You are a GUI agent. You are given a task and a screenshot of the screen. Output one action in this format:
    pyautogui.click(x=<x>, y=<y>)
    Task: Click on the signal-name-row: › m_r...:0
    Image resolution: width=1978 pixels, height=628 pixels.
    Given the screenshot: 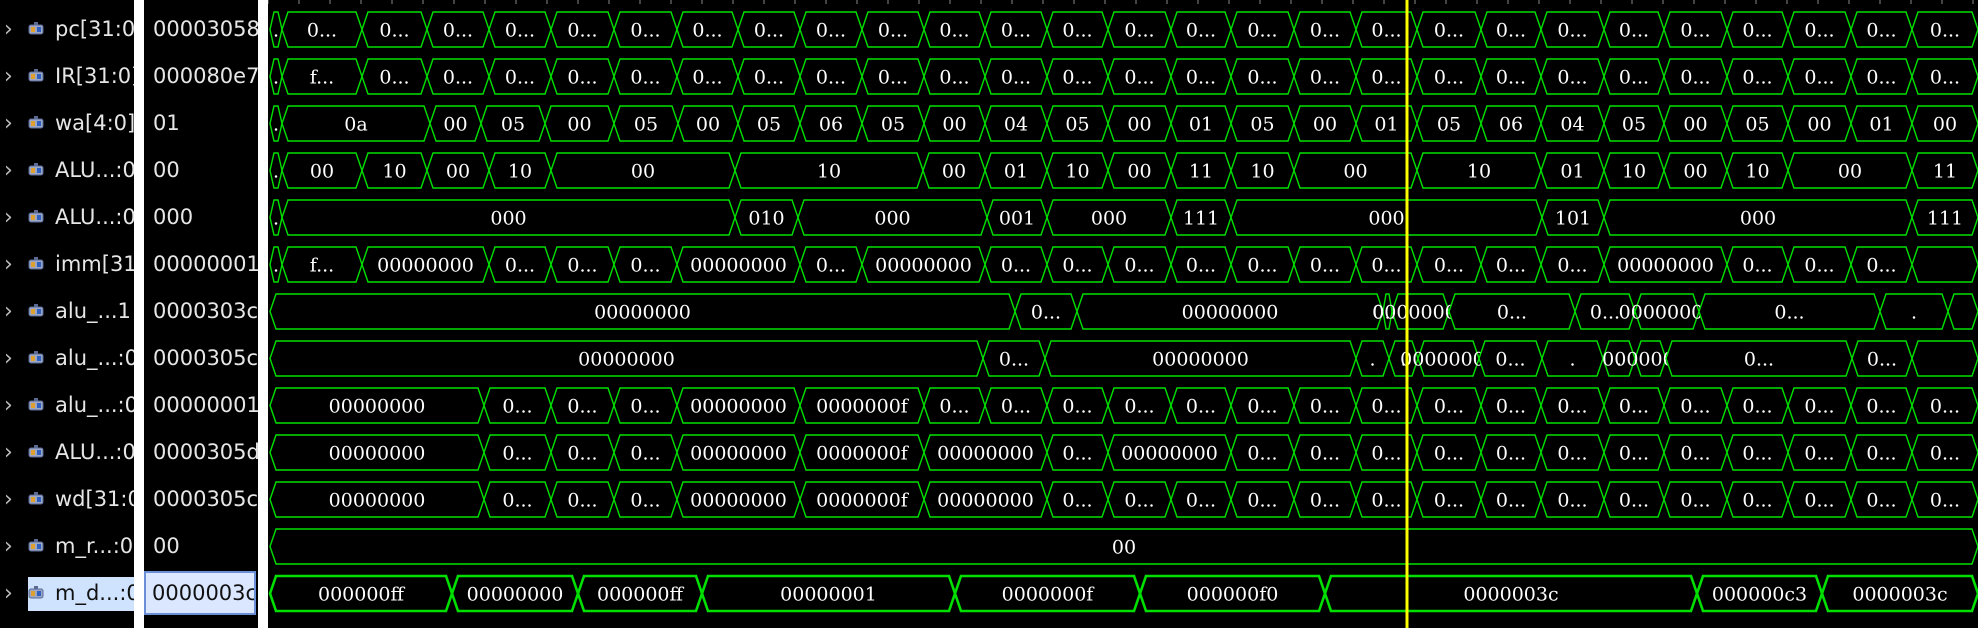 What is the action you would take?
    pyautogui.click(x=67, y=546)
    